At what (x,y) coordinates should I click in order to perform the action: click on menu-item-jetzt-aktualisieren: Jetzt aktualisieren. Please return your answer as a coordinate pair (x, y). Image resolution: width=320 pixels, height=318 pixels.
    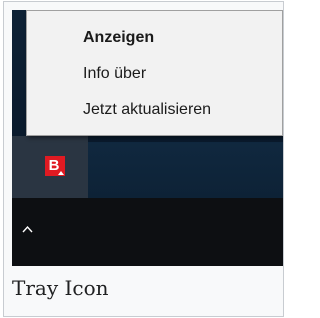
    Looking at the image, I should click on (154, 110).